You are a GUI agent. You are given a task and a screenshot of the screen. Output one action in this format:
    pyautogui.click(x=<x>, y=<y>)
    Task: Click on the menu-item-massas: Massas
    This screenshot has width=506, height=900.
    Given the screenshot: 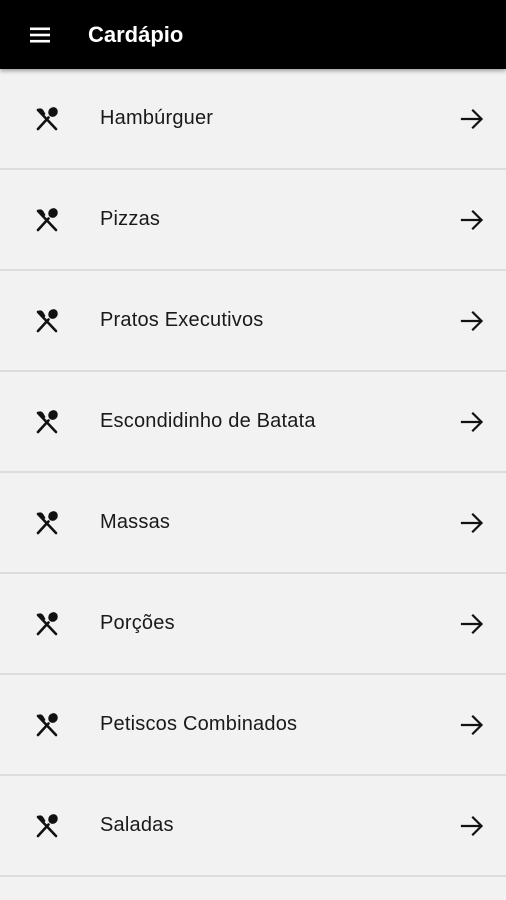 What is the action you would take?
    pyautogui.click(x=253, y=523)
    